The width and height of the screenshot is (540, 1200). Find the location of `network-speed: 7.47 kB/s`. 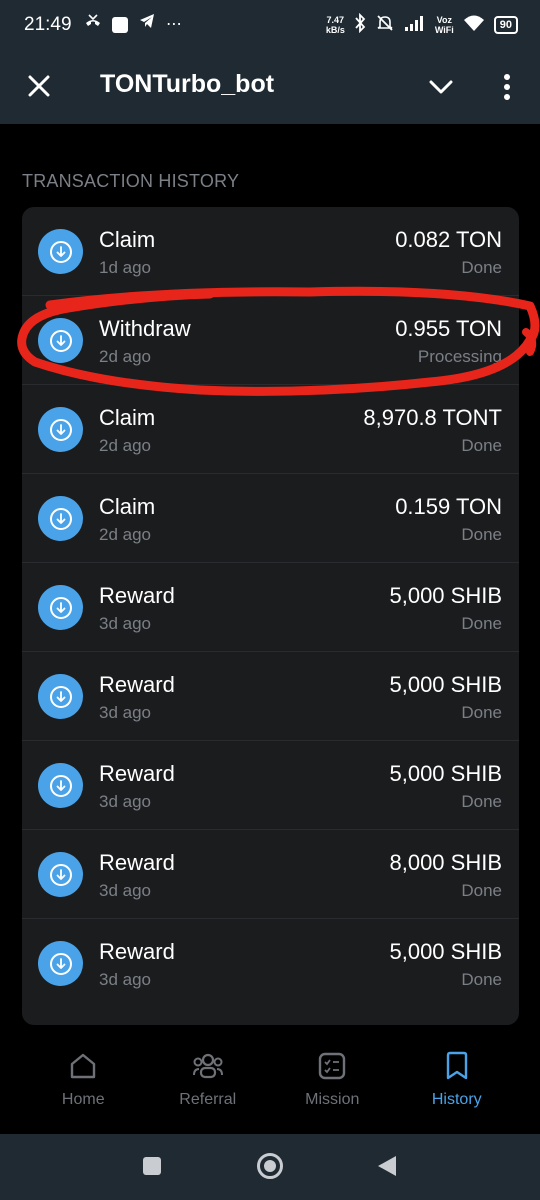

network-speed: 7.47 kB/s is located at coordinates (335, 25).